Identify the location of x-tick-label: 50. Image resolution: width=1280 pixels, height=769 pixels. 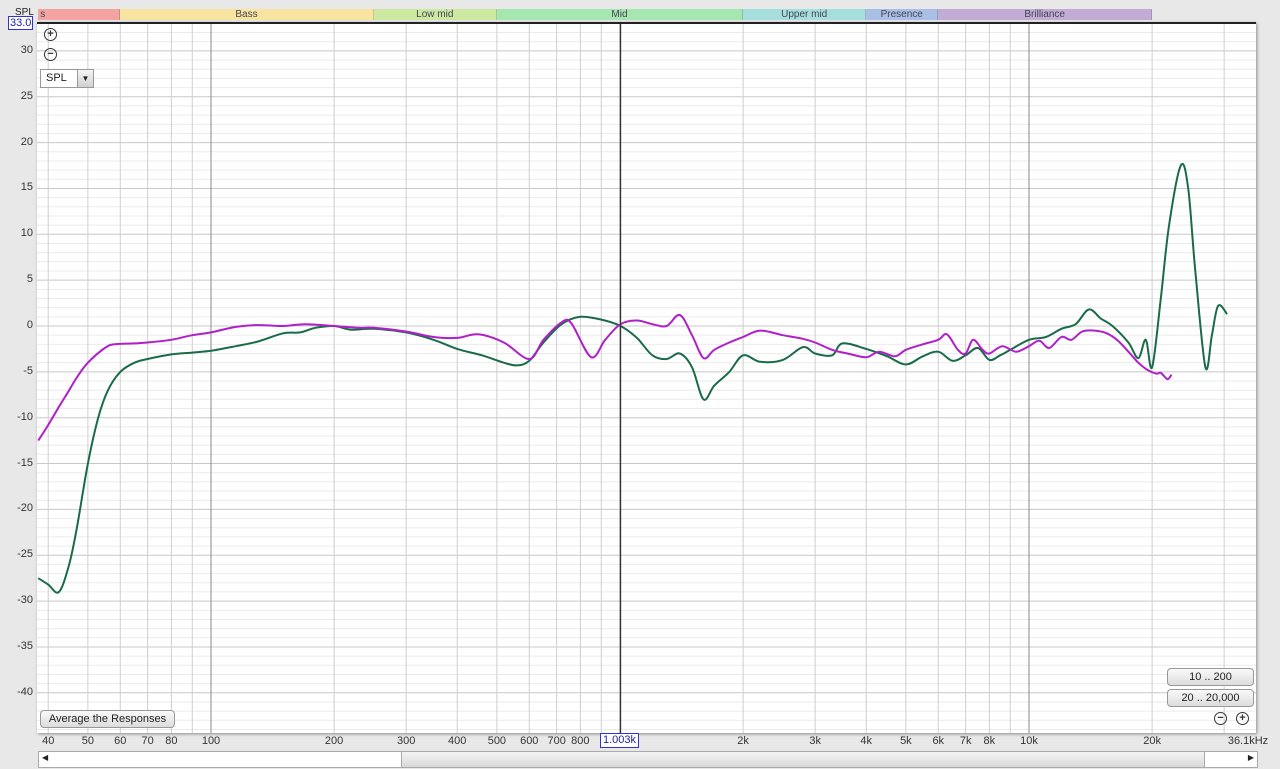
(87, 741).